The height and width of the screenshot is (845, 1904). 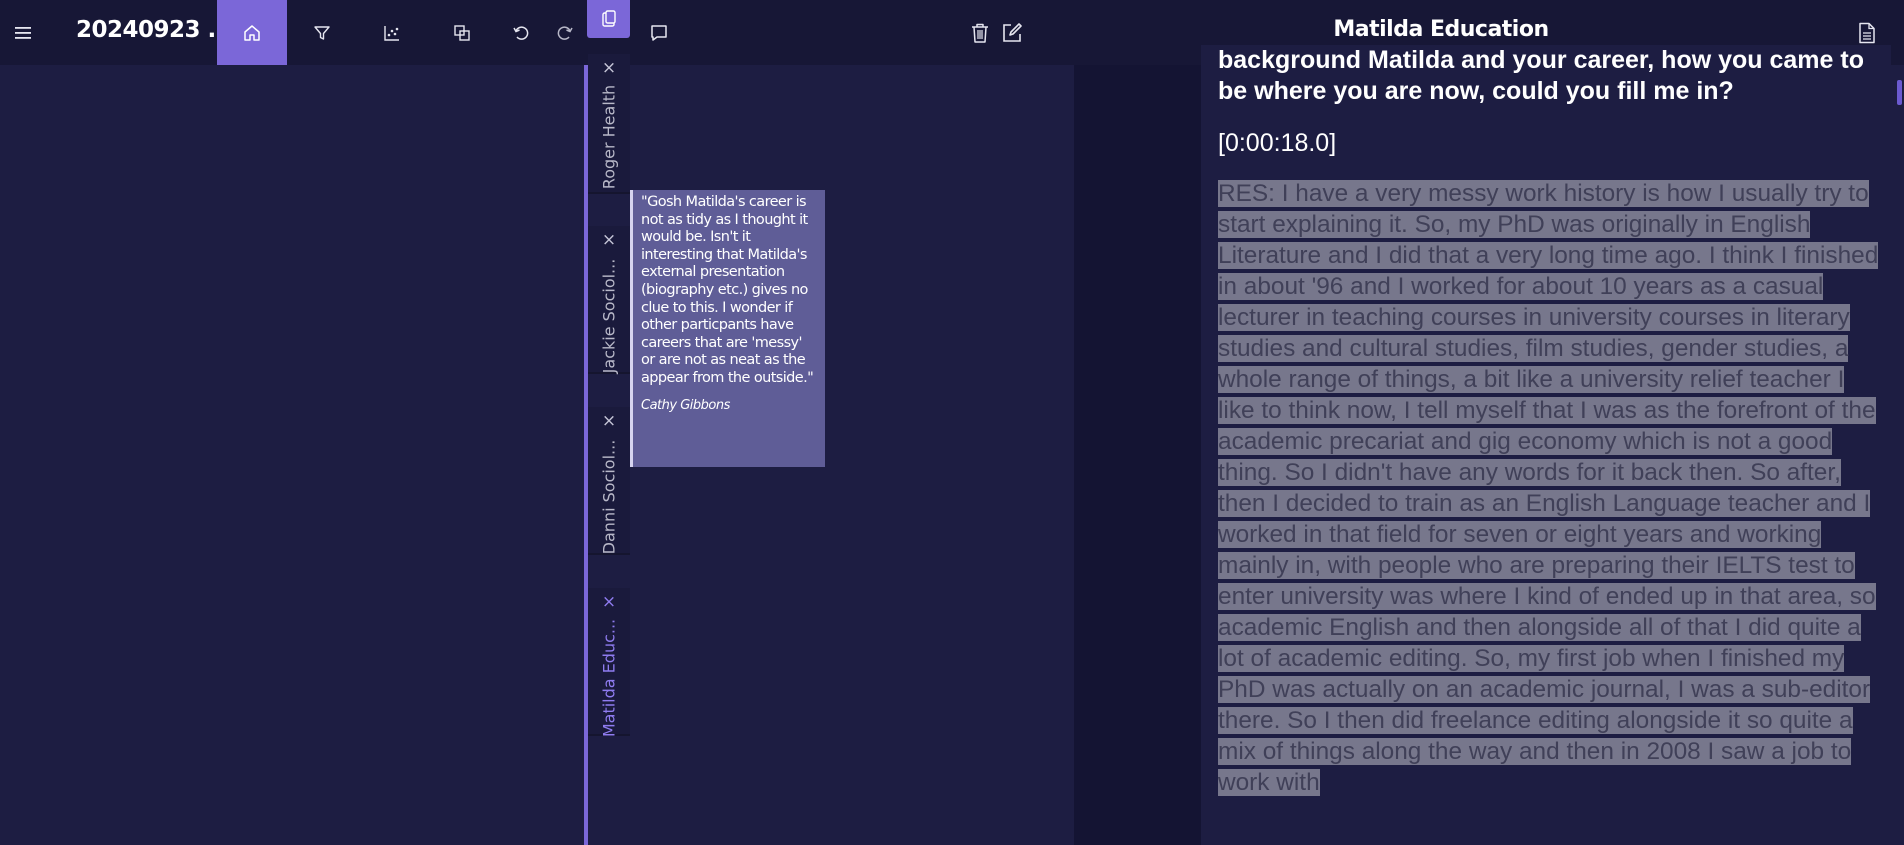 I want to click on edit-icon, so click(x=1012, y=32).